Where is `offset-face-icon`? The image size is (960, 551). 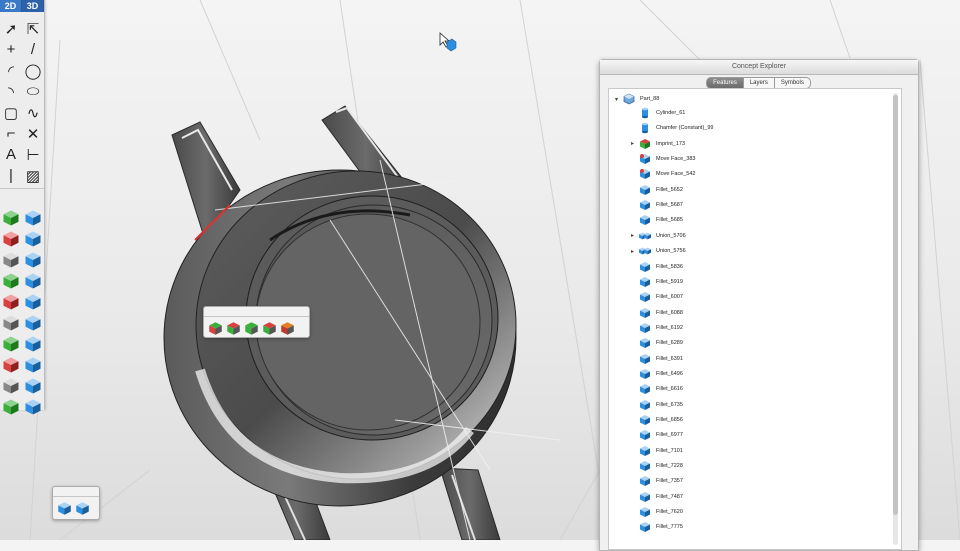 offset-face-icon is located at coordinates (251, 328).